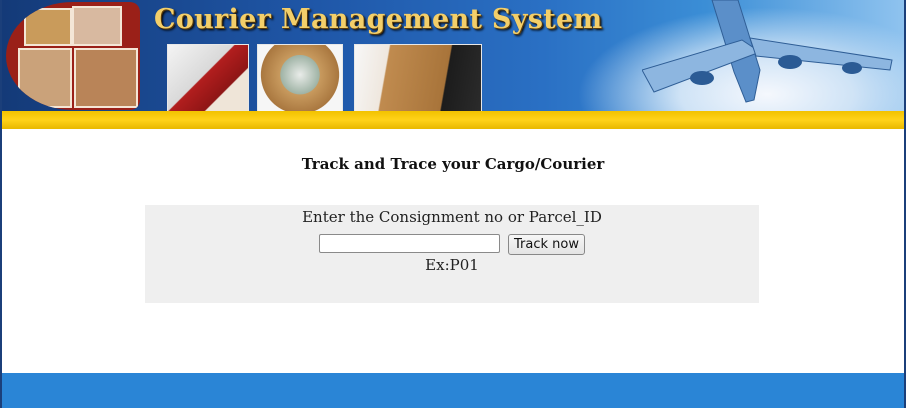 The image size is (906, 408). What do you see at coordinates (378, 19) in the screenshot?
I see `app-title: Courier Management System` at bounding box center [378, 19].